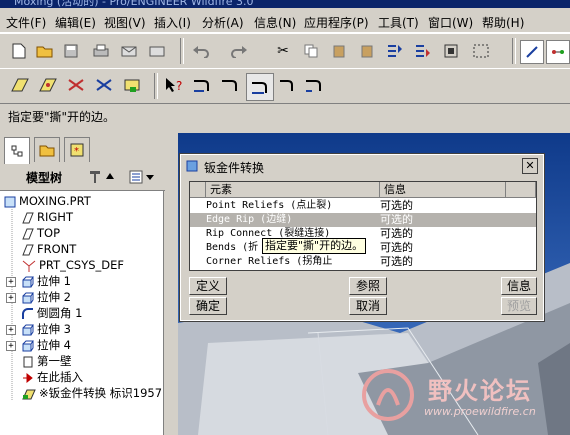  I want to click on cut-icon: ✂, so click(283, 51).